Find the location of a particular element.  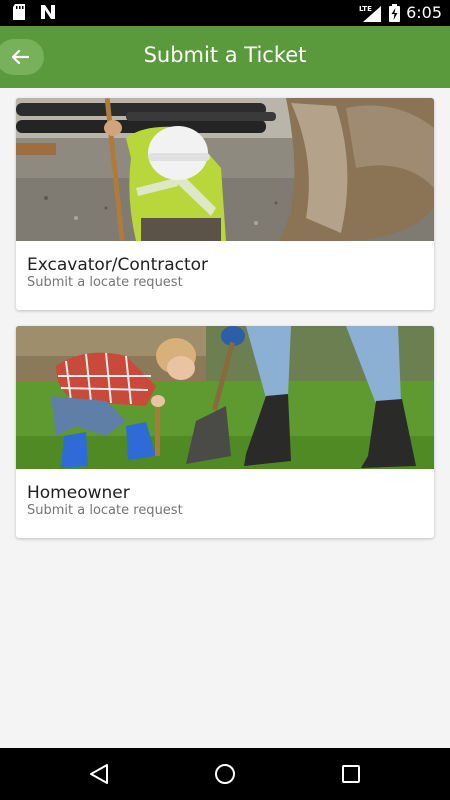

card-title: Homeowner is located at coordinates (78, 493).